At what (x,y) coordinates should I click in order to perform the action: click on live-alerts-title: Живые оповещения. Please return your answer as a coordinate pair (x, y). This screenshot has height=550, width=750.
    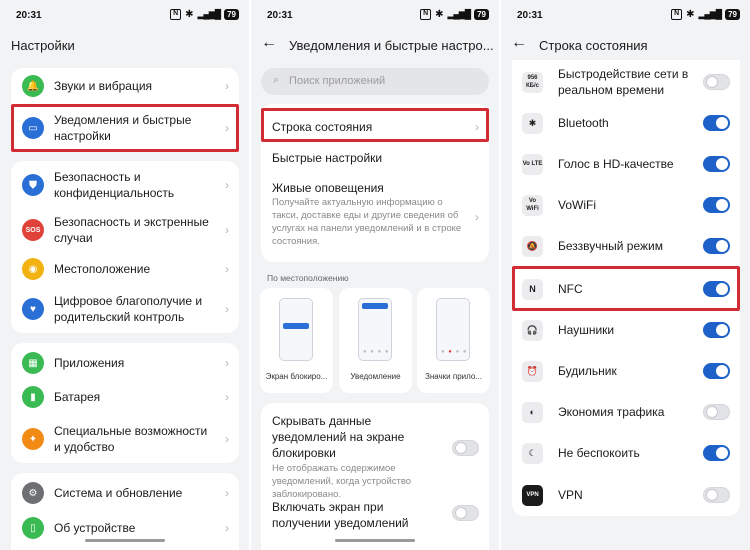
    Looking at the image, I should click on (328, 188).